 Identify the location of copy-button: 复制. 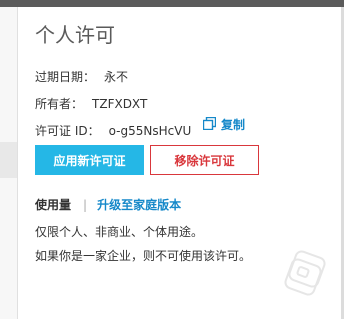
(224, 124).